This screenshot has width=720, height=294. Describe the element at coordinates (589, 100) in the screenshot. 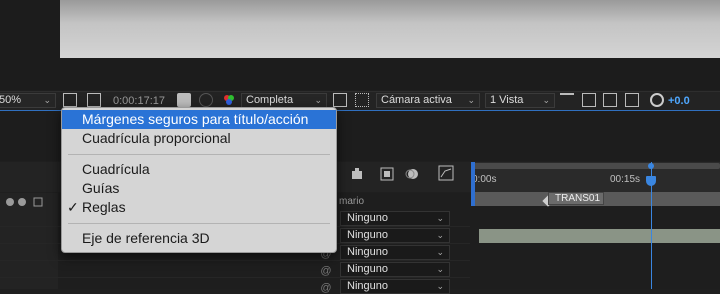

I see `fast-previews-icon` at that location.